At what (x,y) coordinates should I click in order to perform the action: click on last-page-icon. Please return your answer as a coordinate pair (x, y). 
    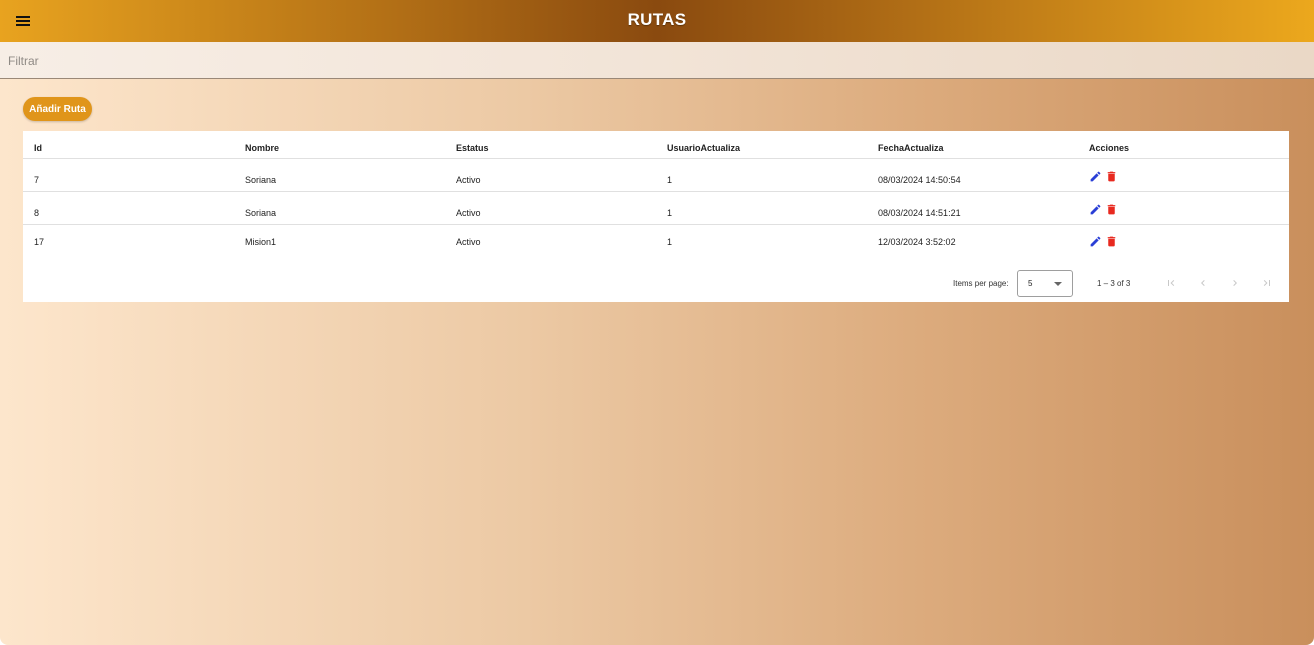
    Looking at the image, I should click on (1266, 283).